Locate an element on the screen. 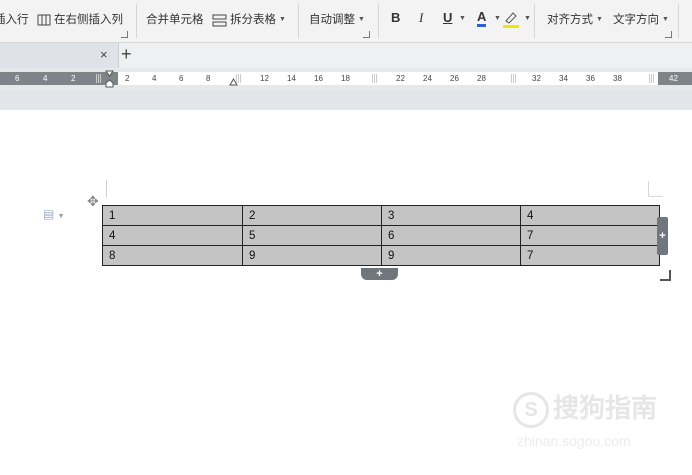 This screenshot has height=475, width=692. close-icon: × is located at coordinates (104, 54).